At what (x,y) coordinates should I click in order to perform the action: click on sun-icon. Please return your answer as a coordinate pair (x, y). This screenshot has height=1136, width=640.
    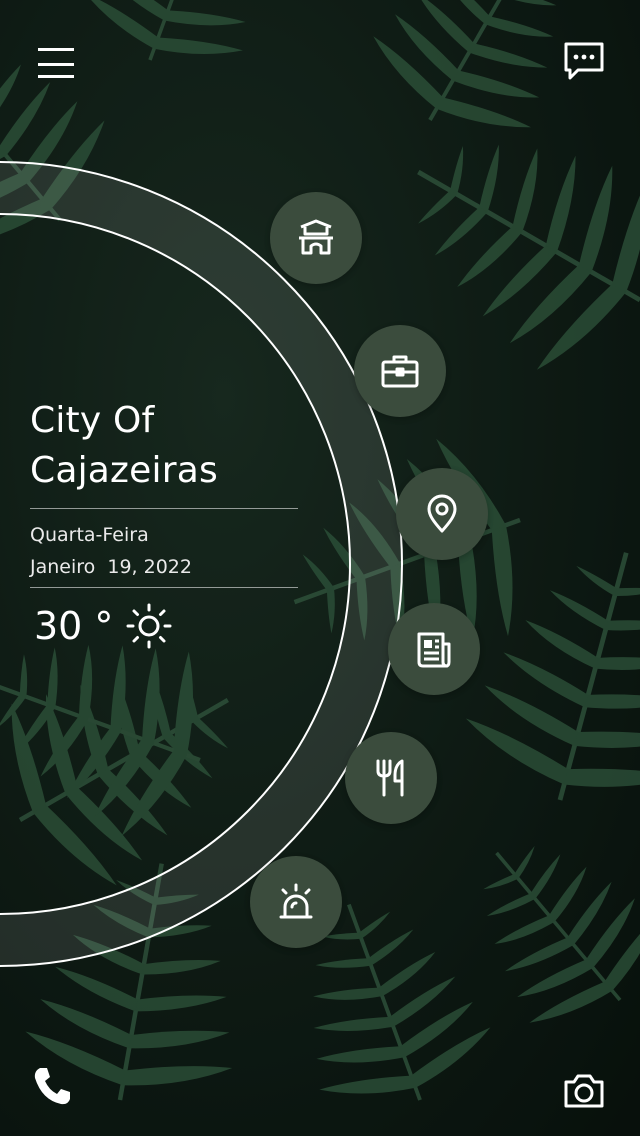
    Looking at the image, I should click on (149, 626).